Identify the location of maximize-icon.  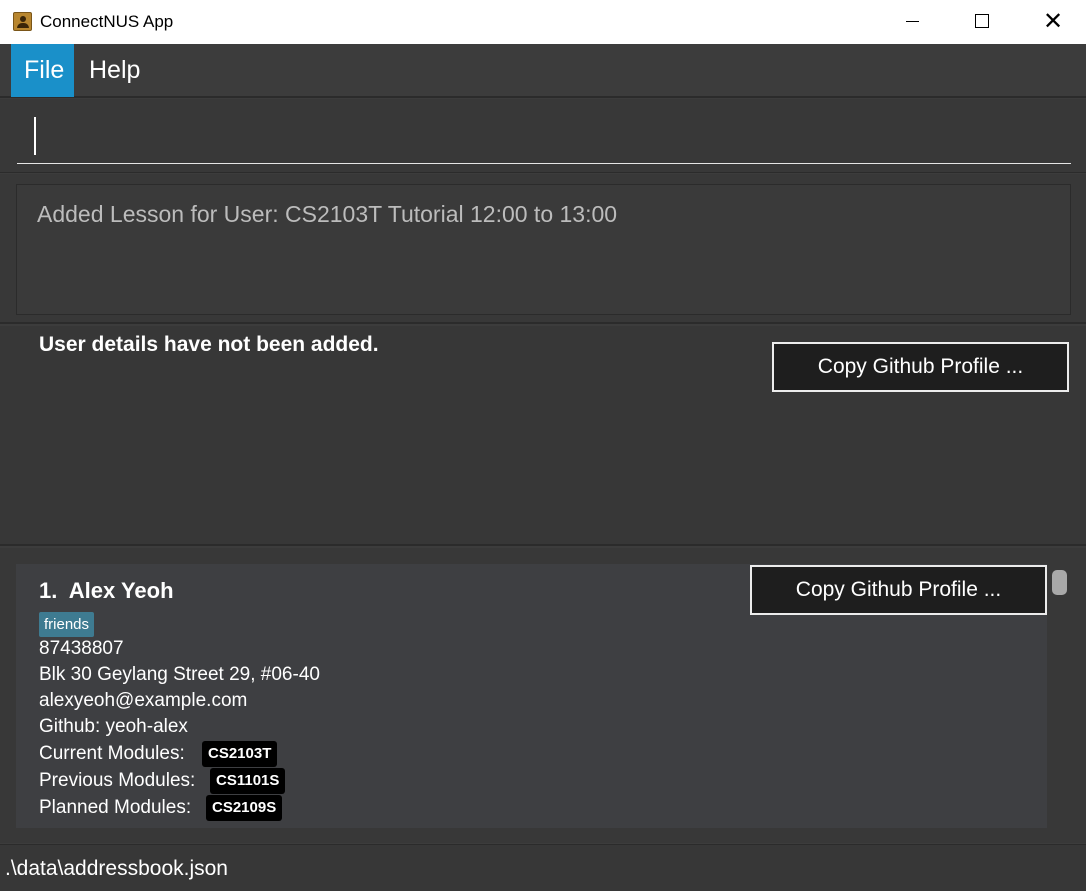
(982, 21).